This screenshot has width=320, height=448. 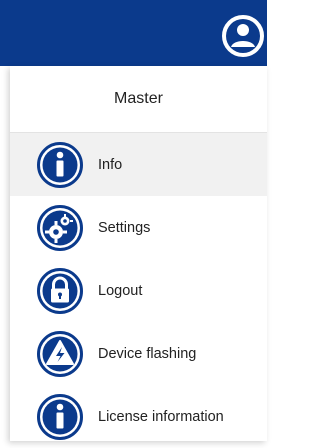 I want to click on menu-item-label: Info, so click(x=110, y=164).